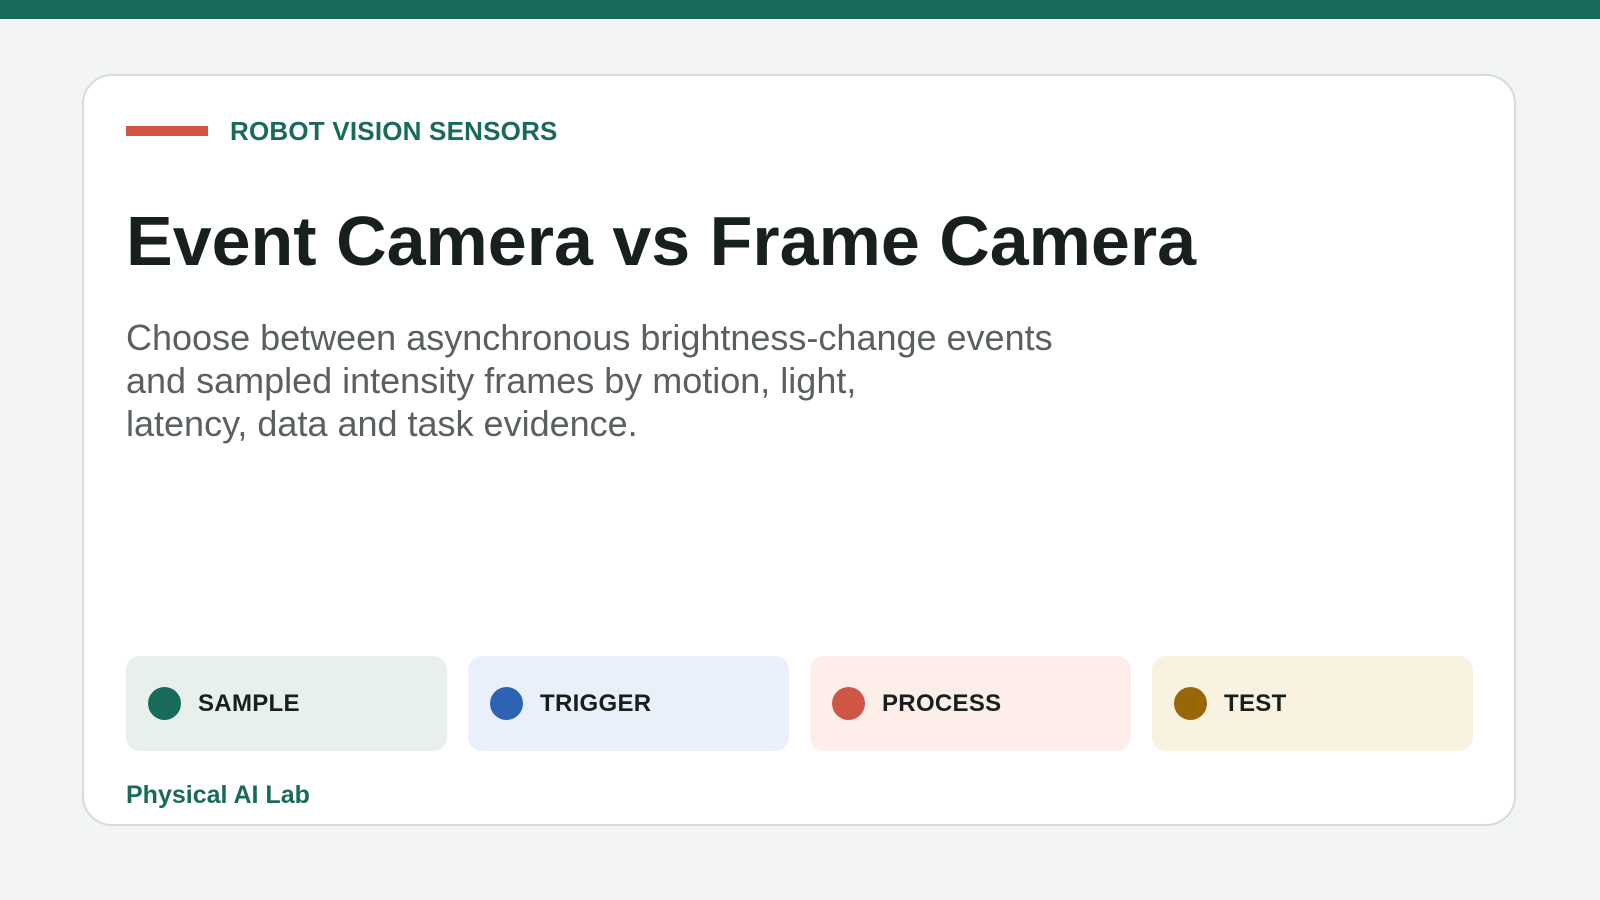  Describe the element at coordinates (218, 795) in the screenshot. I see `footer-brand: Physical AI Lab` at that location.